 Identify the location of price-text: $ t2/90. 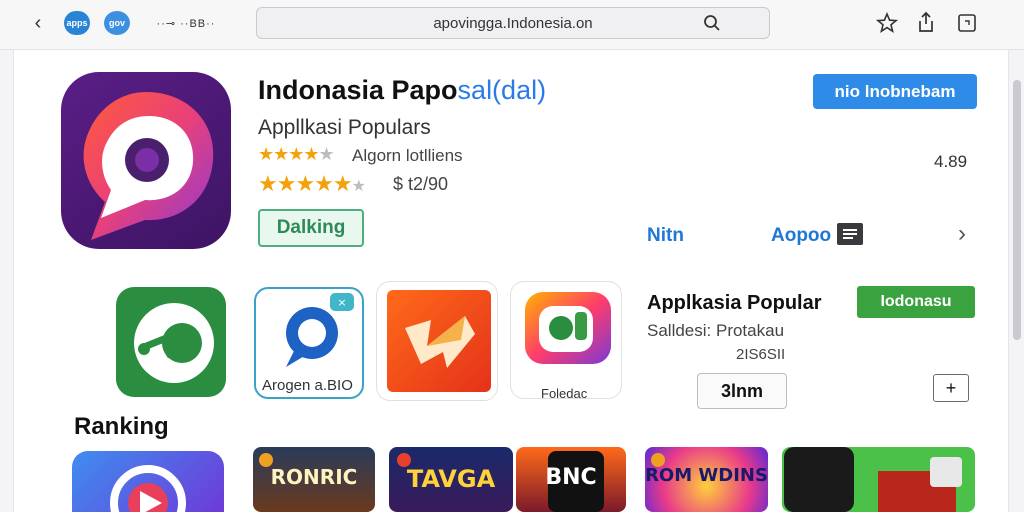
(421, 184).